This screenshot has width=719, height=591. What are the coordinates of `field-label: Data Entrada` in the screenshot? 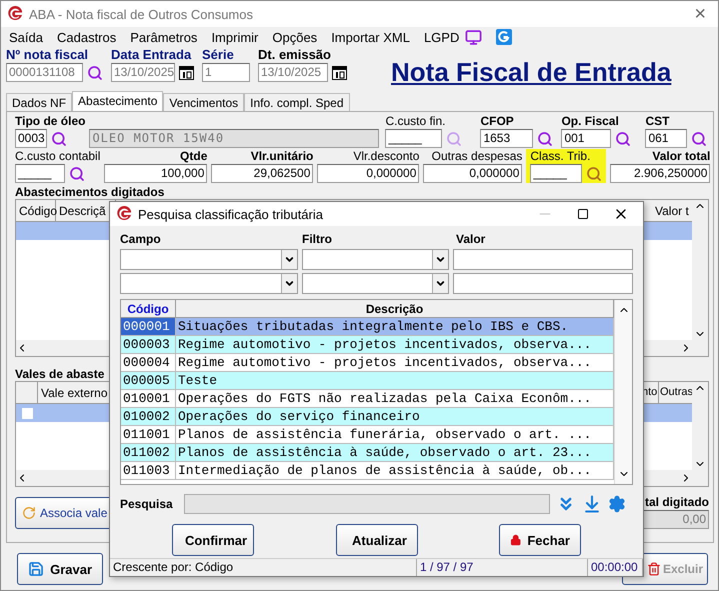 It's located at (151, 55).